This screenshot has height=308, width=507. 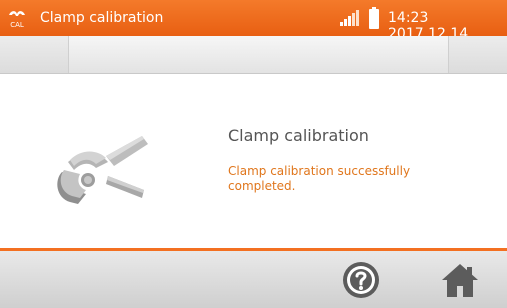 I want to click on status-bar: CAL Clamp calibration 14:23 2017.12.14, so click(x=253, y=21).